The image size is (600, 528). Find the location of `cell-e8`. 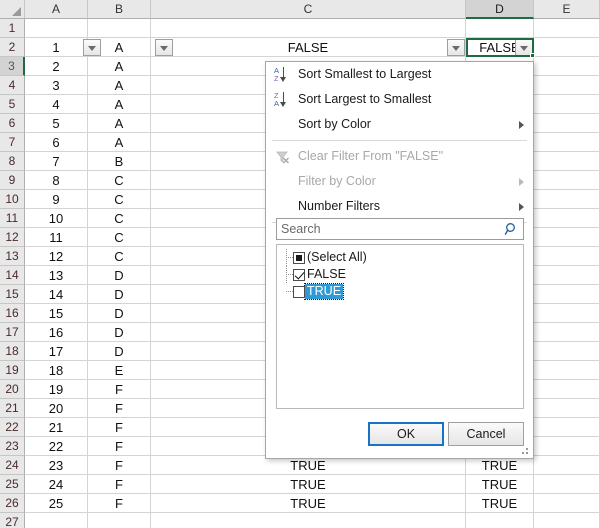

cell-e8 is located at coordinates (567, 161).